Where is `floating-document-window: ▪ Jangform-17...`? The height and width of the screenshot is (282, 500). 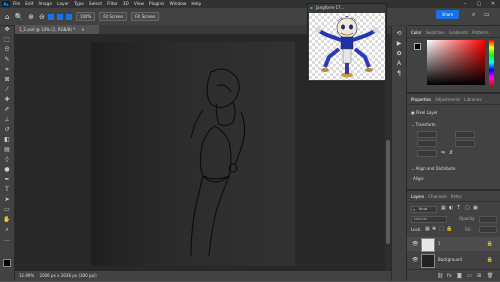
floating-document-window: ▪ Jangform-17... is located at coordinates (347, 42).